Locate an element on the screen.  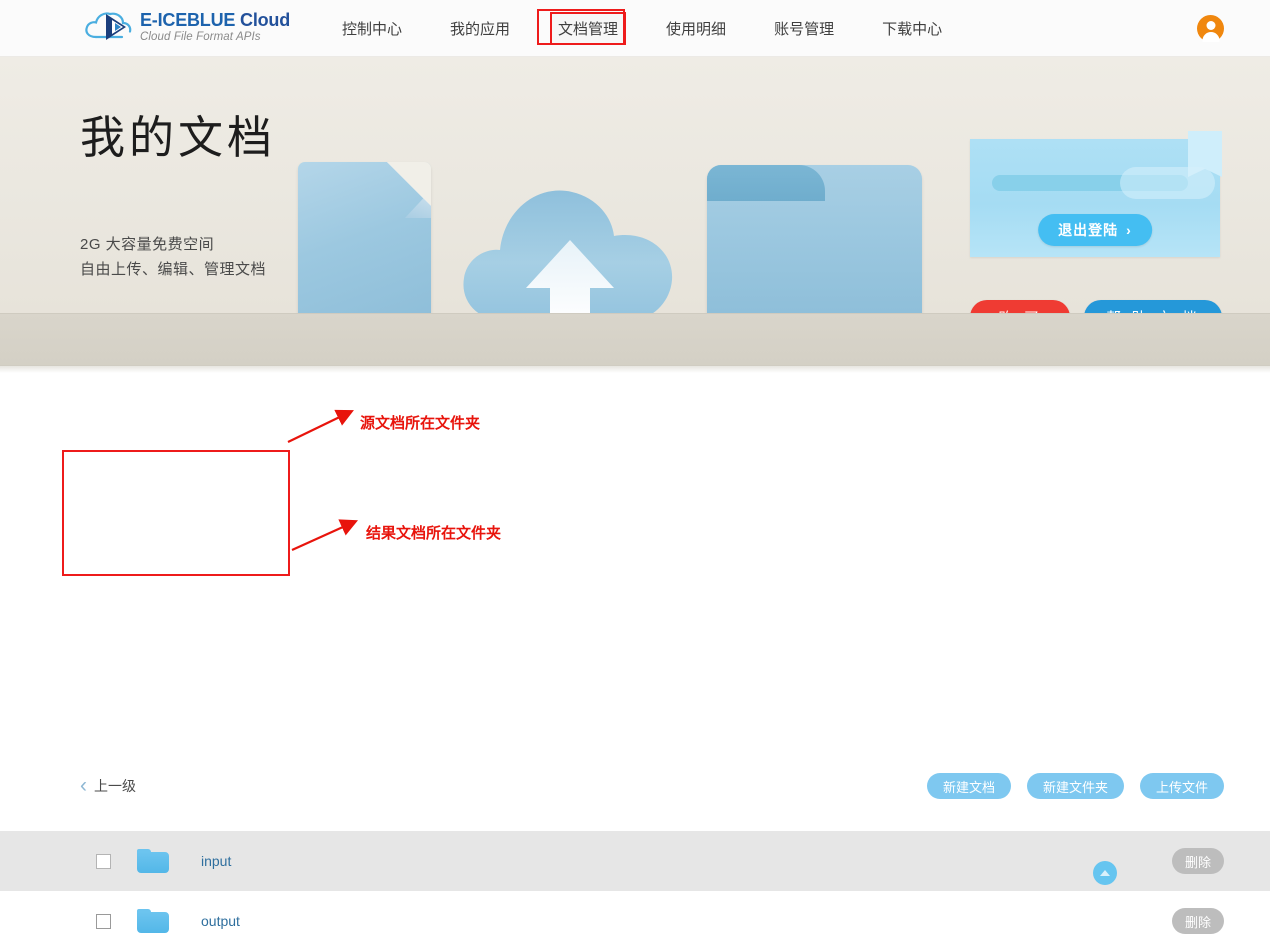
hero-subtitle-line1: 2G 大容量免费空间 is located at coordinates (147, 244).